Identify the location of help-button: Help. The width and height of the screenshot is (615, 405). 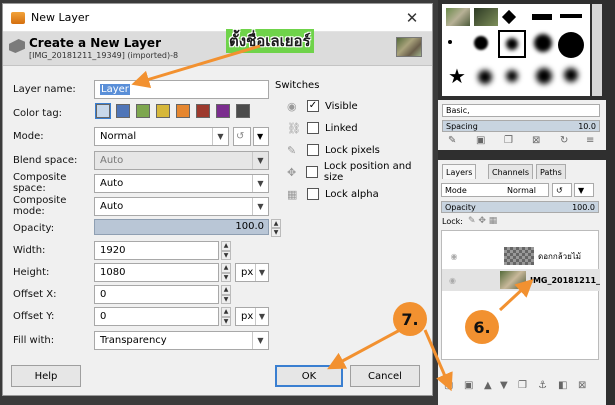
(46, 376).